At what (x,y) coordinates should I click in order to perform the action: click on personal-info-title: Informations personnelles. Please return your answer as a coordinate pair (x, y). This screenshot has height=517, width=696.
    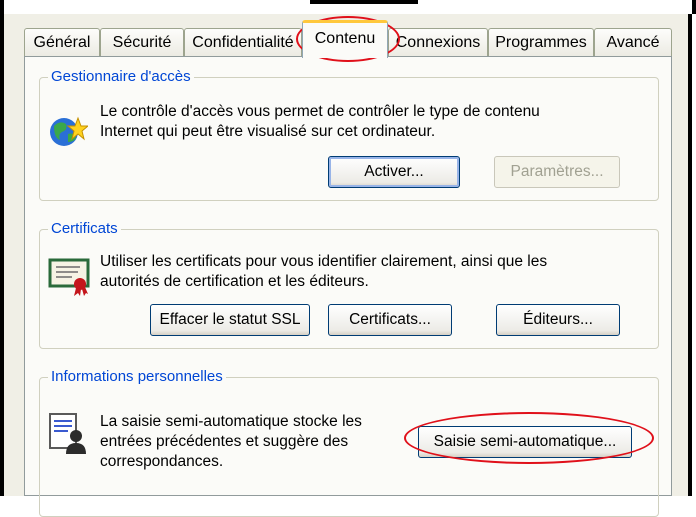
    Looking at the image, I should click on (137, 377).